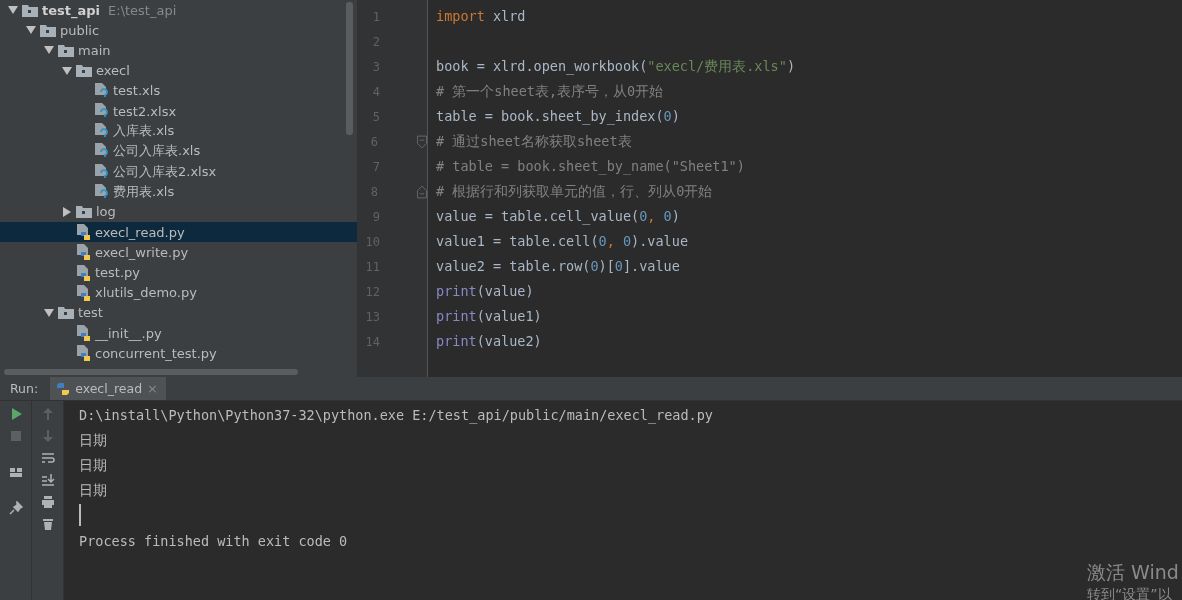  I want to click on code-line: value2 = table.row(0)[0].value, so click(558, 266).